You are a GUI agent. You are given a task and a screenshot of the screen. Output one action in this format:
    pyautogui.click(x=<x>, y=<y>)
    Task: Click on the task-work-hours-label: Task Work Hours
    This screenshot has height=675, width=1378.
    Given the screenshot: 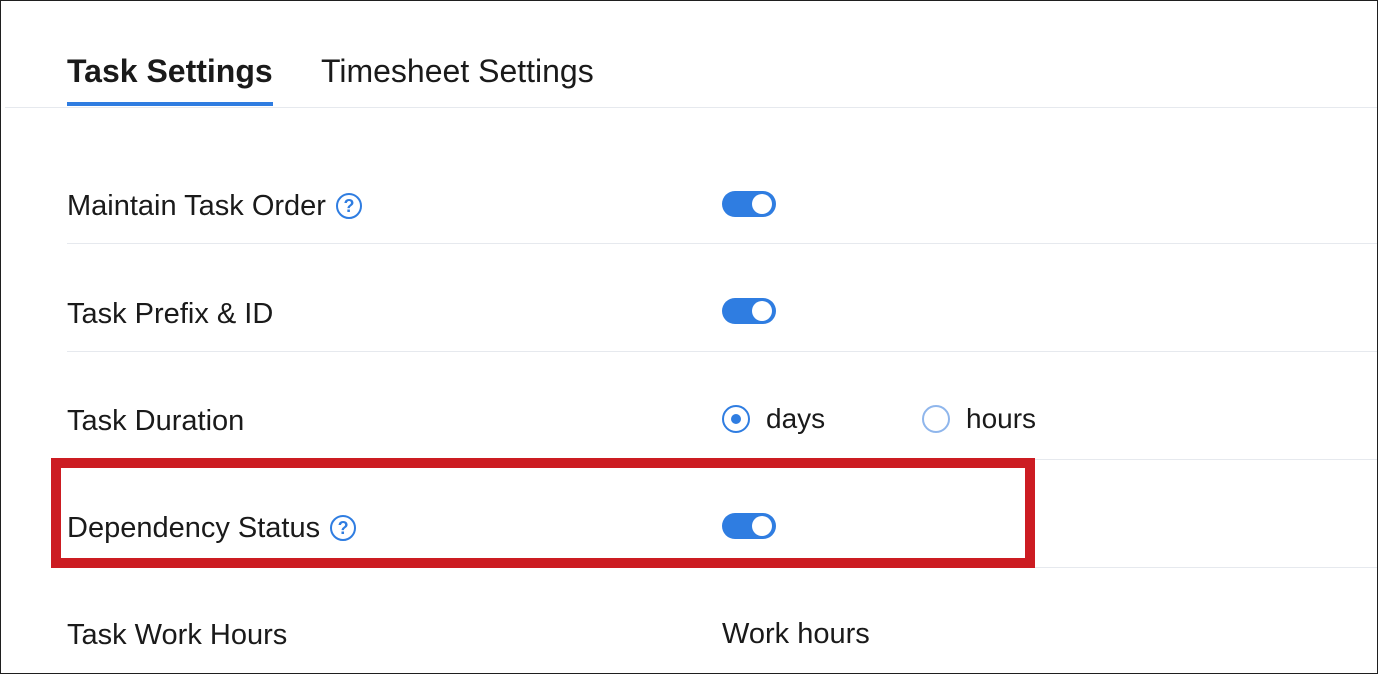 What is the action you would take?
    pyautogui.click(x=177, y=635)
    